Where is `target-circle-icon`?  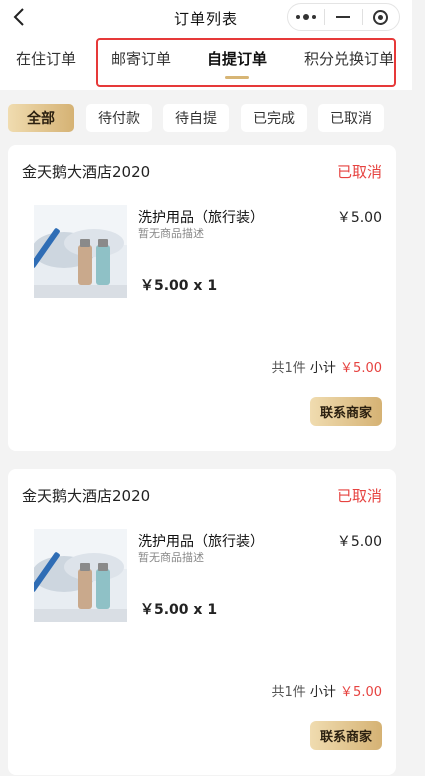
target-circle-icon is located at coordinates (381, 17).